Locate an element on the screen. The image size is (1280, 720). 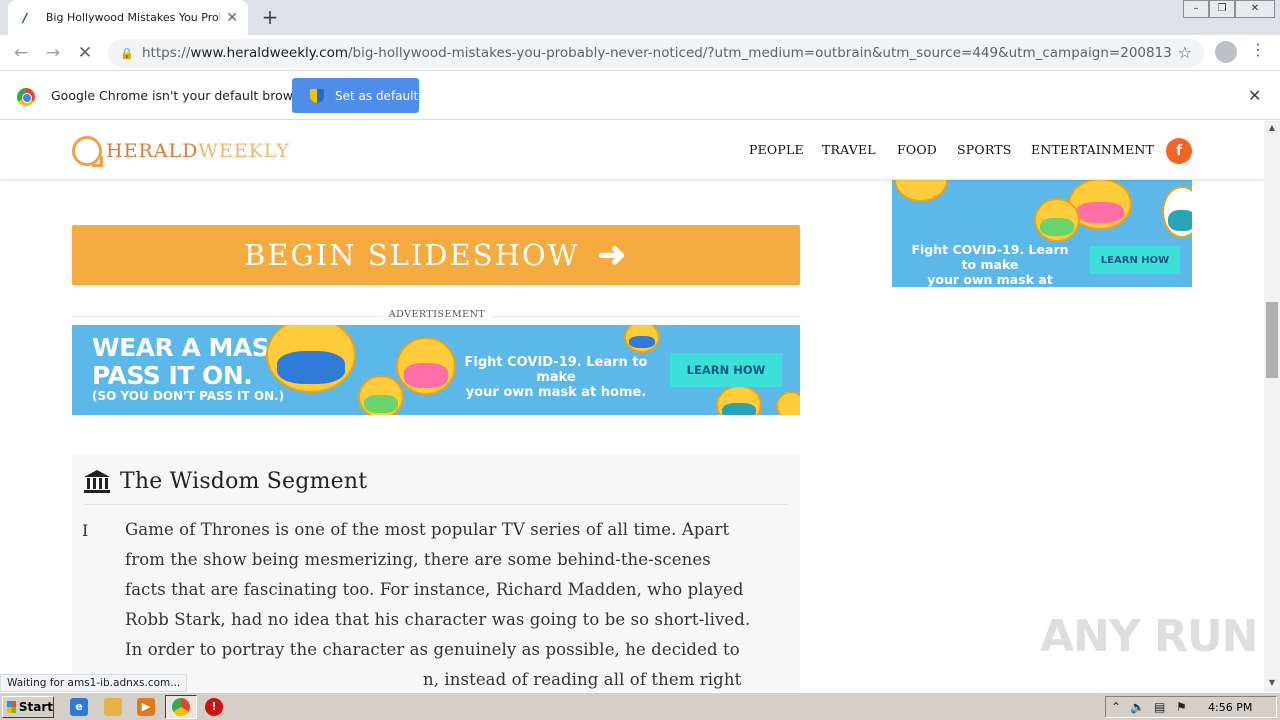
internet-explorer-icon: e is located at coordinates (79, 707).